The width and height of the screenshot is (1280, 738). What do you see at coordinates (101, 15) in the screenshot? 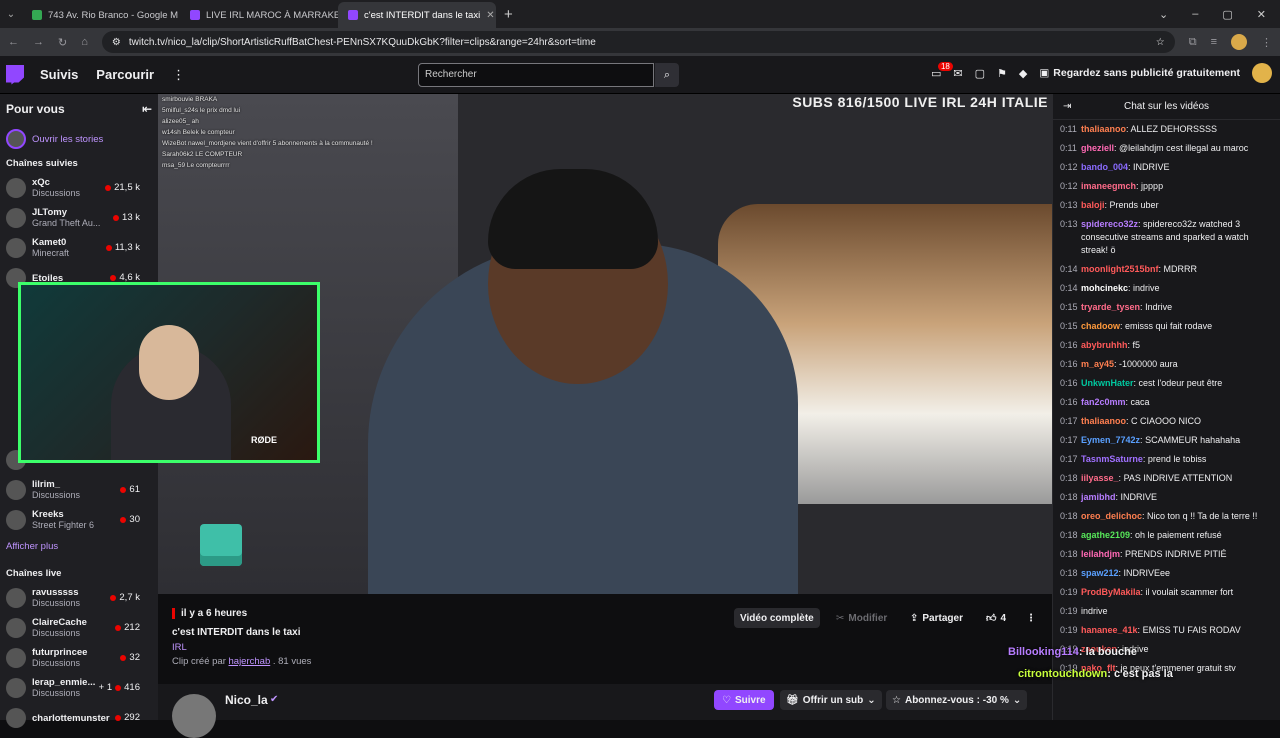
I see `browser-tab: 743 Av. Rio Branco - Google M✕` at bounding box center [101, 15].